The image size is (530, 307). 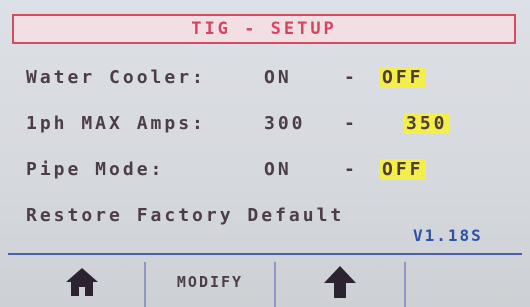 I want to click on arrow-up-icon, so click(x=340, y=282).